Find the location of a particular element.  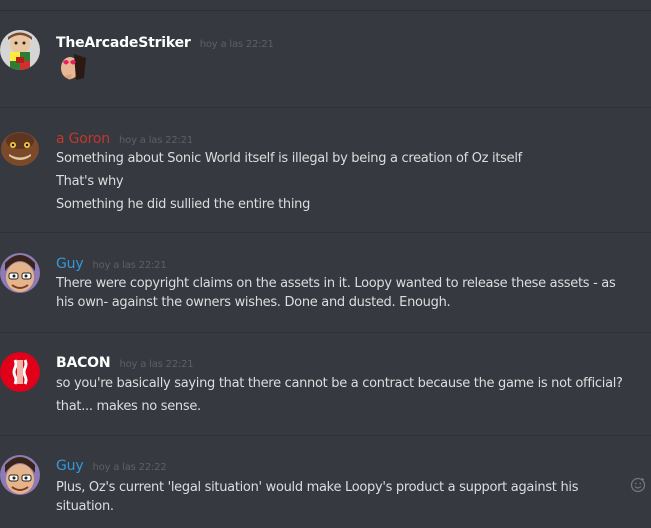

bacon-avatar-icon is located at coordinates (20, 372).